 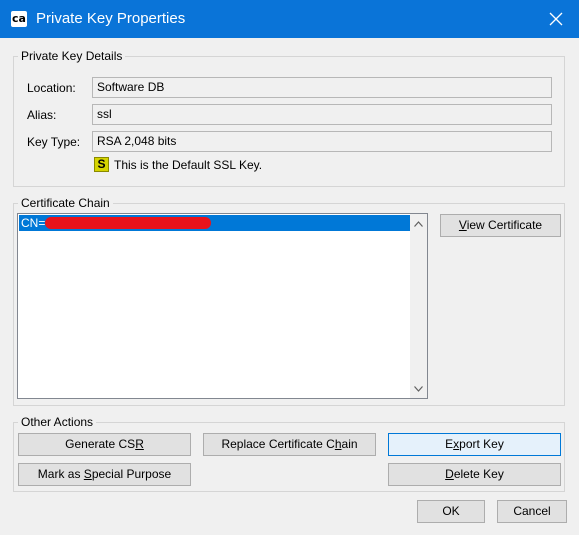 What do you see at coordinates (19, 19) in the screenshot?
I see `ca-logo-icon: ca` at bounding box center [19, 19].